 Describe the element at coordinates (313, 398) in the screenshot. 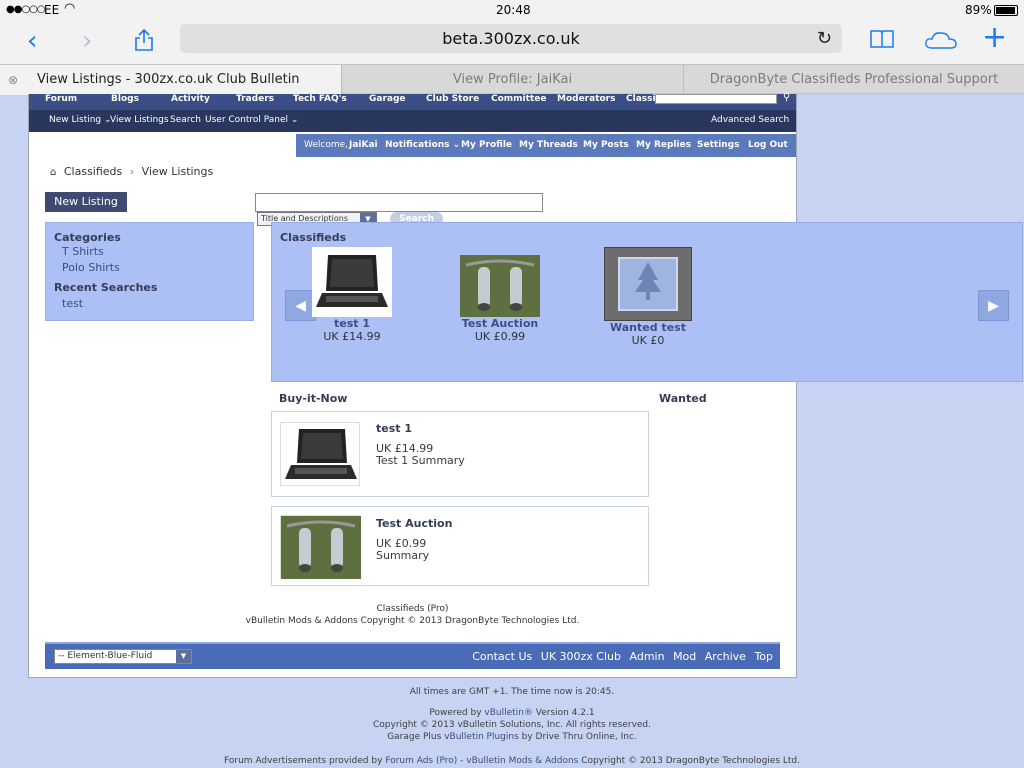

I see `buy-it-now-heading: Buy-it-Now` at that location.